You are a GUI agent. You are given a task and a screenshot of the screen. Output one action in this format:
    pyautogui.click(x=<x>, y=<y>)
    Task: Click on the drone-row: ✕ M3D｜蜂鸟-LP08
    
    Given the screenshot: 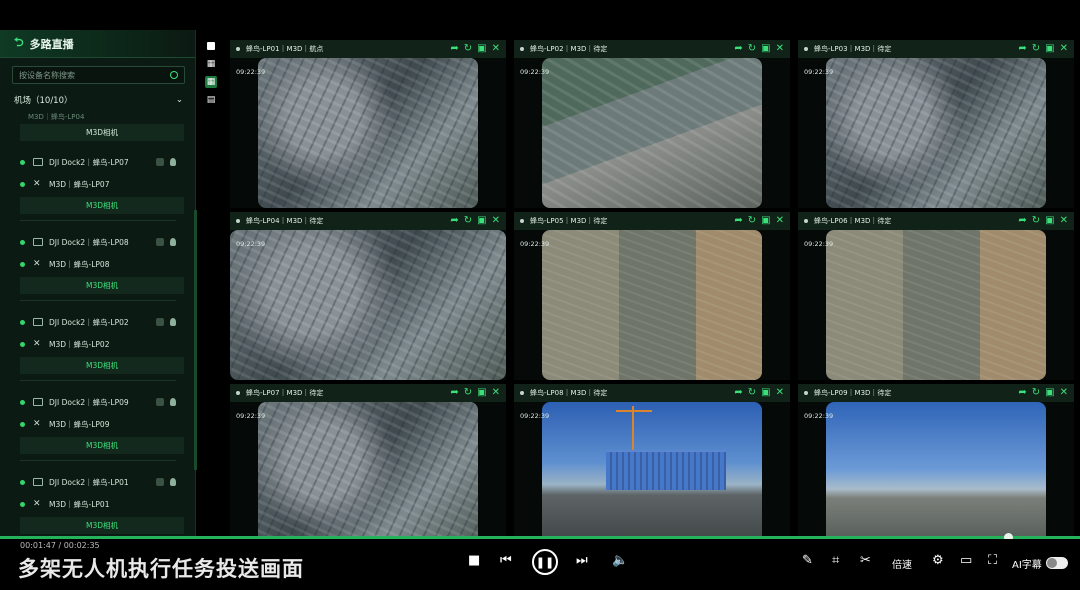 What is the action you would take?
    pyautogui.click(x=99, y=264)
    